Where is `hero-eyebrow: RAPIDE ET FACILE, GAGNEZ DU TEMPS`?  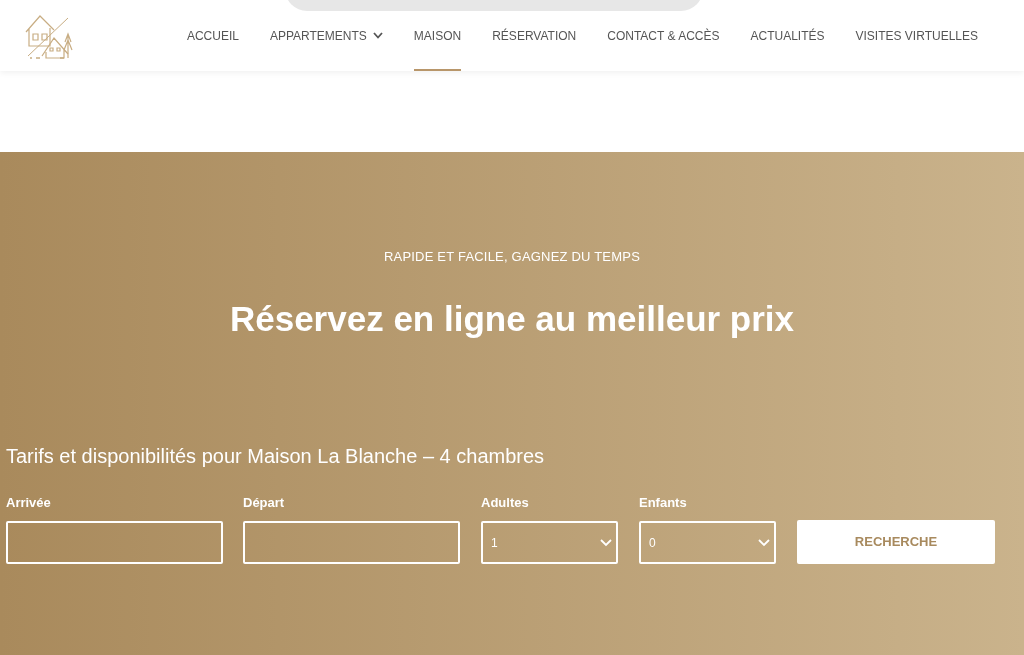 hero-eyebrow: RAPIDE ET FACILE, GAGNEZ DU TEMPS is located at coordinates (512, 257).